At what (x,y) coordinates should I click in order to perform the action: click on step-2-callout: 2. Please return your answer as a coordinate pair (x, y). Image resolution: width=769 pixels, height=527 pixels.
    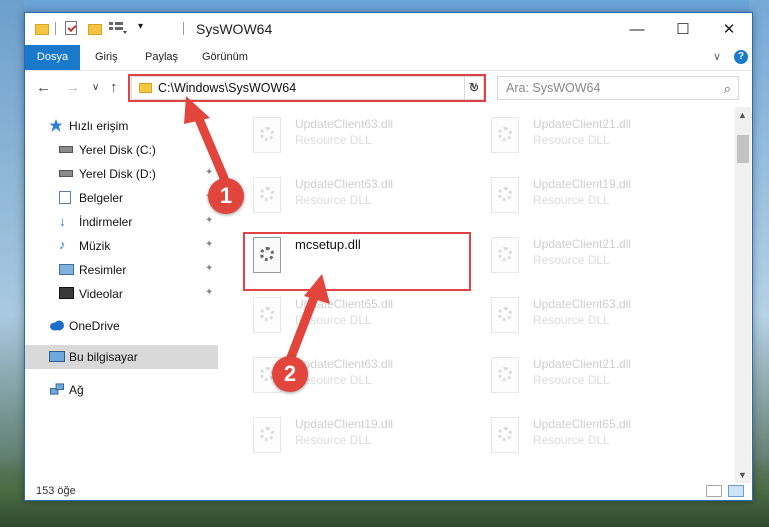
    Looking at the image, I should click on (290, 374).